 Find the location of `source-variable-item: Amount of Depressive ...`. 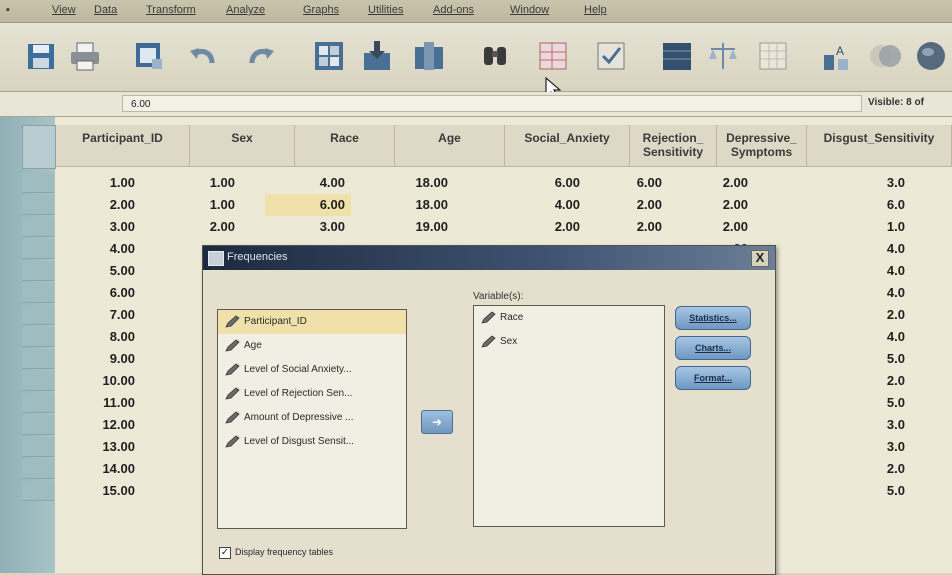

source-variable-item: Amount of Depressive ... is located at coordinates (312, 418).